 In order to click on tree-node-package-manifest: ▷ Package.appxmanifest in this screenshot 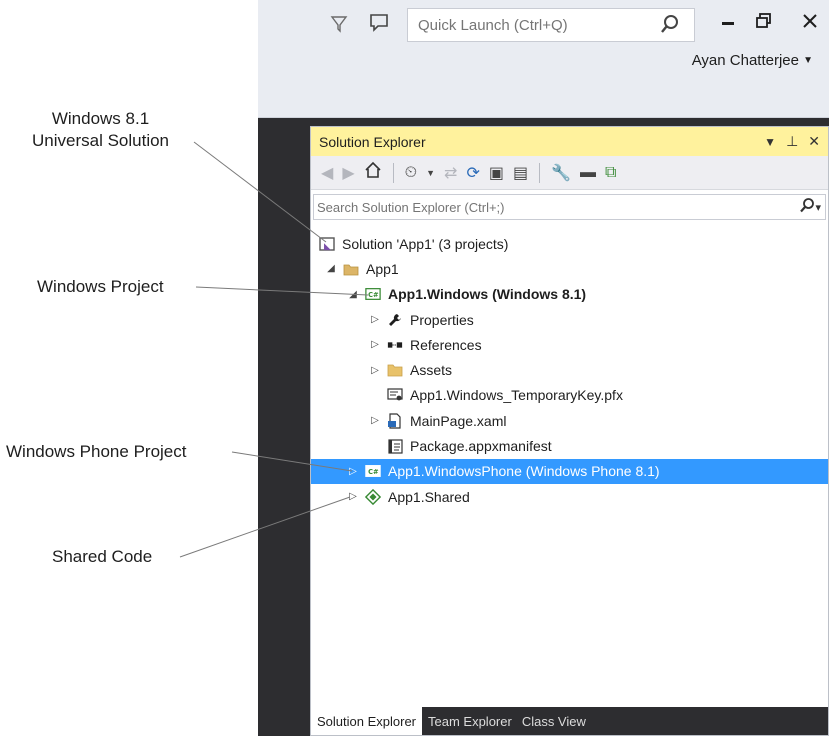, I will do `click(569, 445)`.